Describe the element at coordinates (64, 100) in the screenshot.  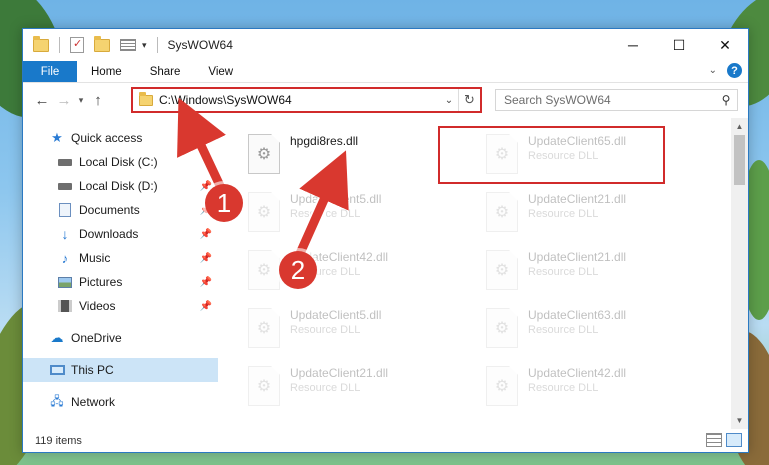
I see `forward-button: →` at that location.